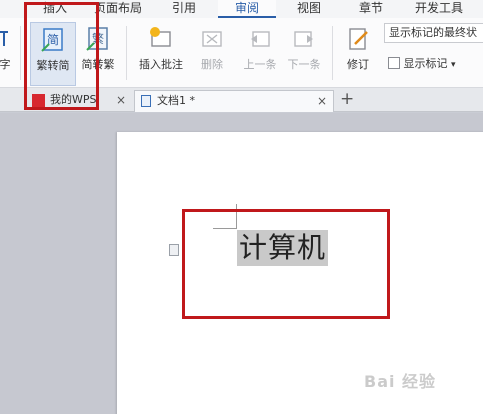  I want to click on paste-options-icon, so click(174, 250).